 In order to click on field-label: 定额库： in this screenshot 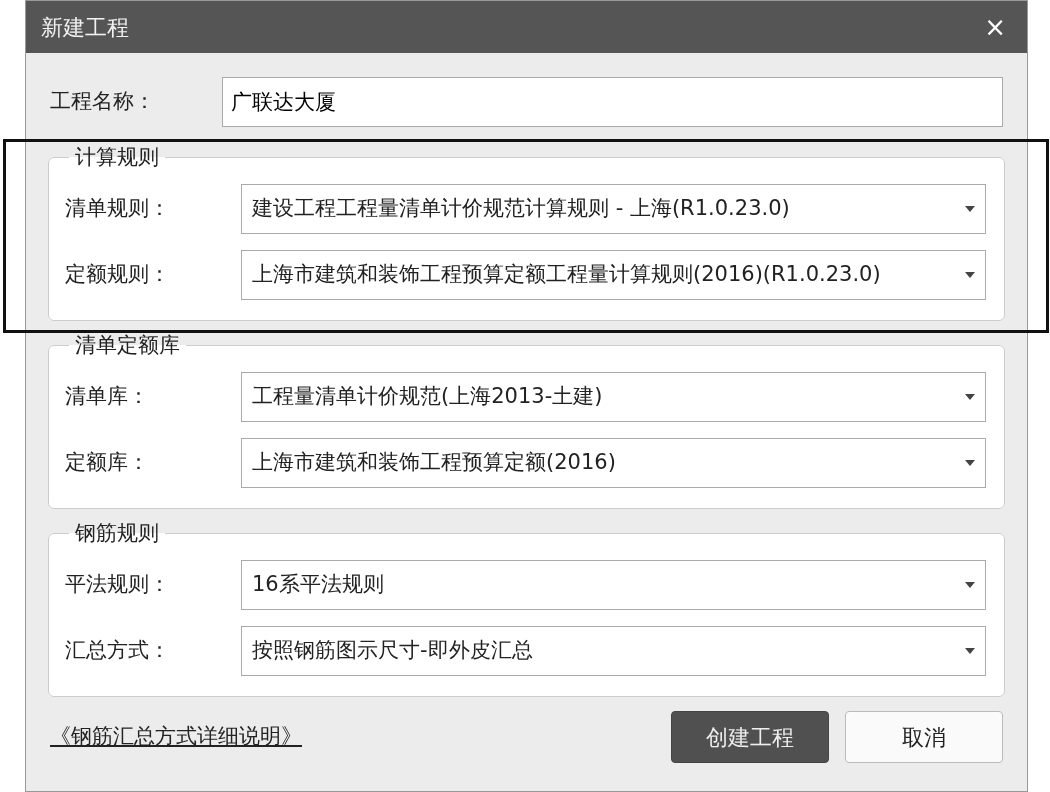, I will do `click(107, 463)`.